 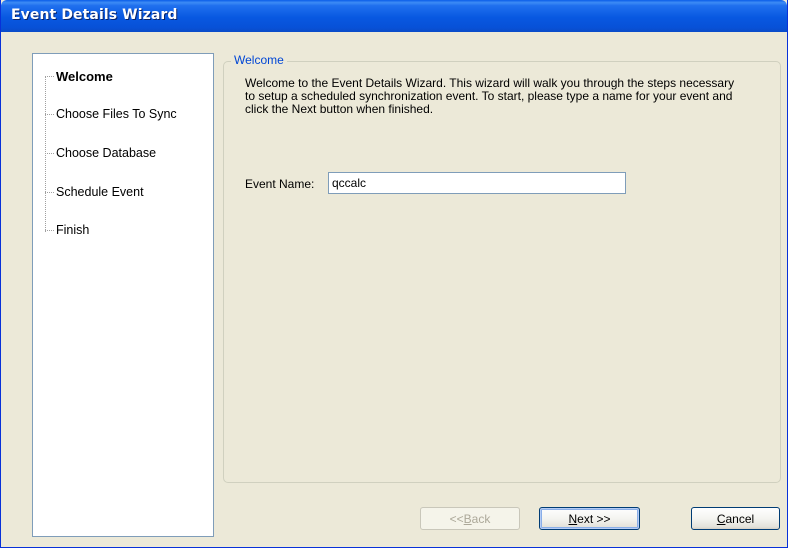 I want to click on cancel-button-mnemonic: C, so click(x=721, y=518).